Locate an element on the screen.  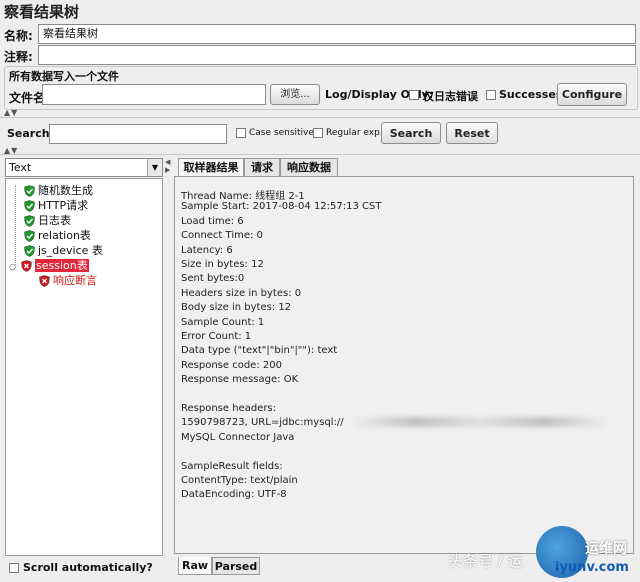
tab-raw: Raw is located at coordinates (195, 566).